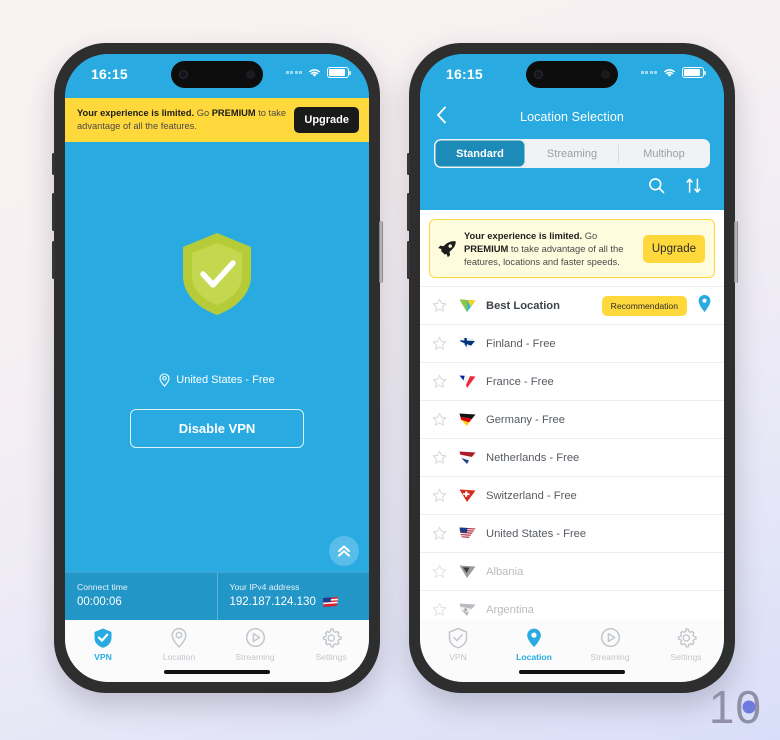 This screenshot has width=780, height=740. I want to click on list-item: Netherlands - Free, so click(572, 457).